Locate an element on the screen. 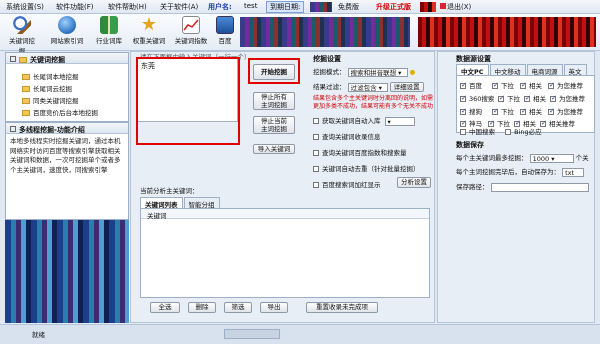  check-index-info: 查询关键词收录信息 is located at coordinates (347, 136).